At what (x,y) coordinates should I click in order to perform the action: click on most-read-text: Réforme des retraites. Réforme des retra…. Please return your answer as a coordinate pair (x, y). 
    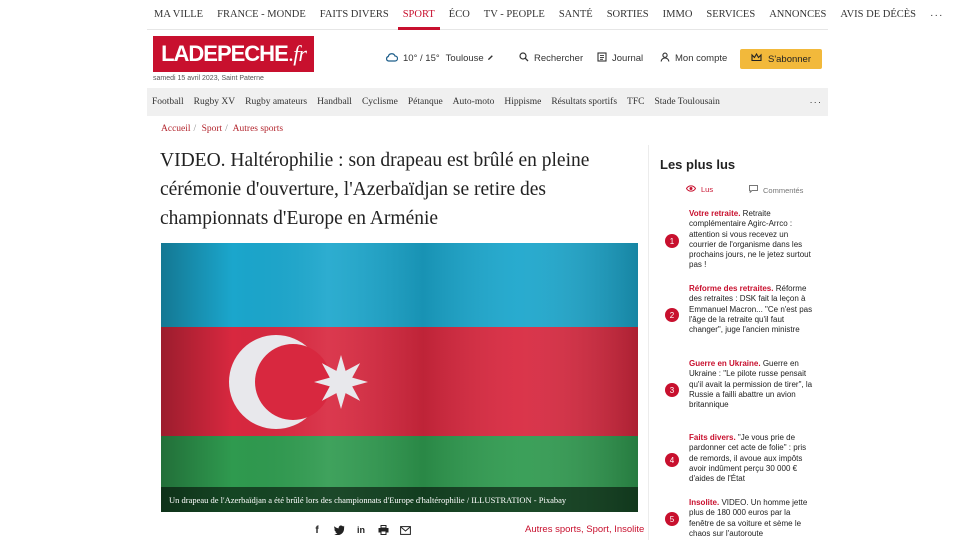
    Looking at the image, I should click on (751, 309).